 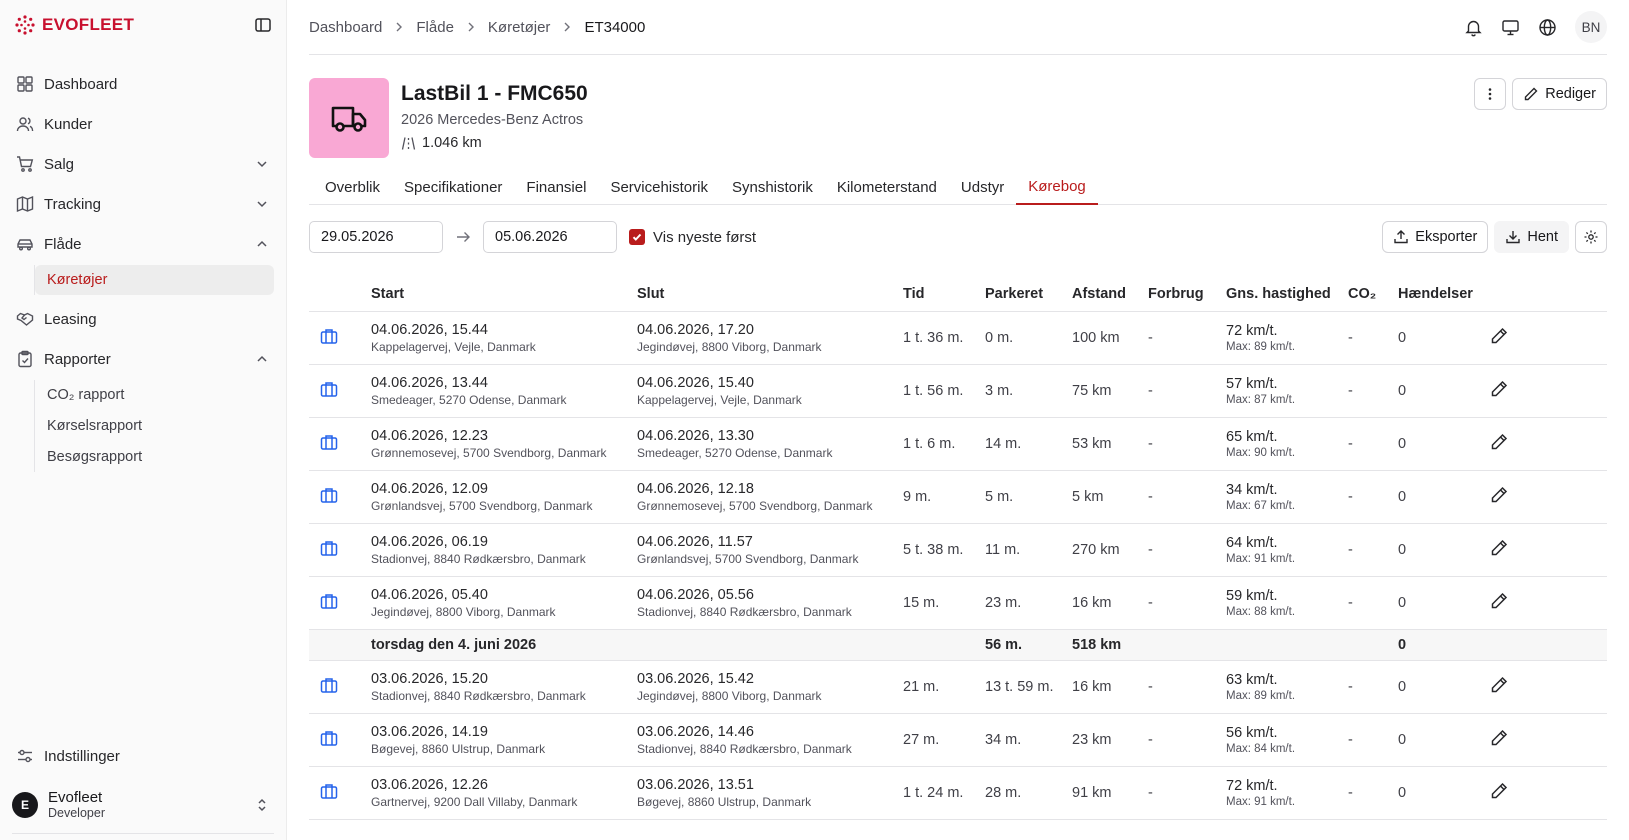 What do you see at coordinates (719, 399) in the screenshot?
I see `end-address: Kappelagervej, Vejle, Danmark` at bounding box center [719, 399].